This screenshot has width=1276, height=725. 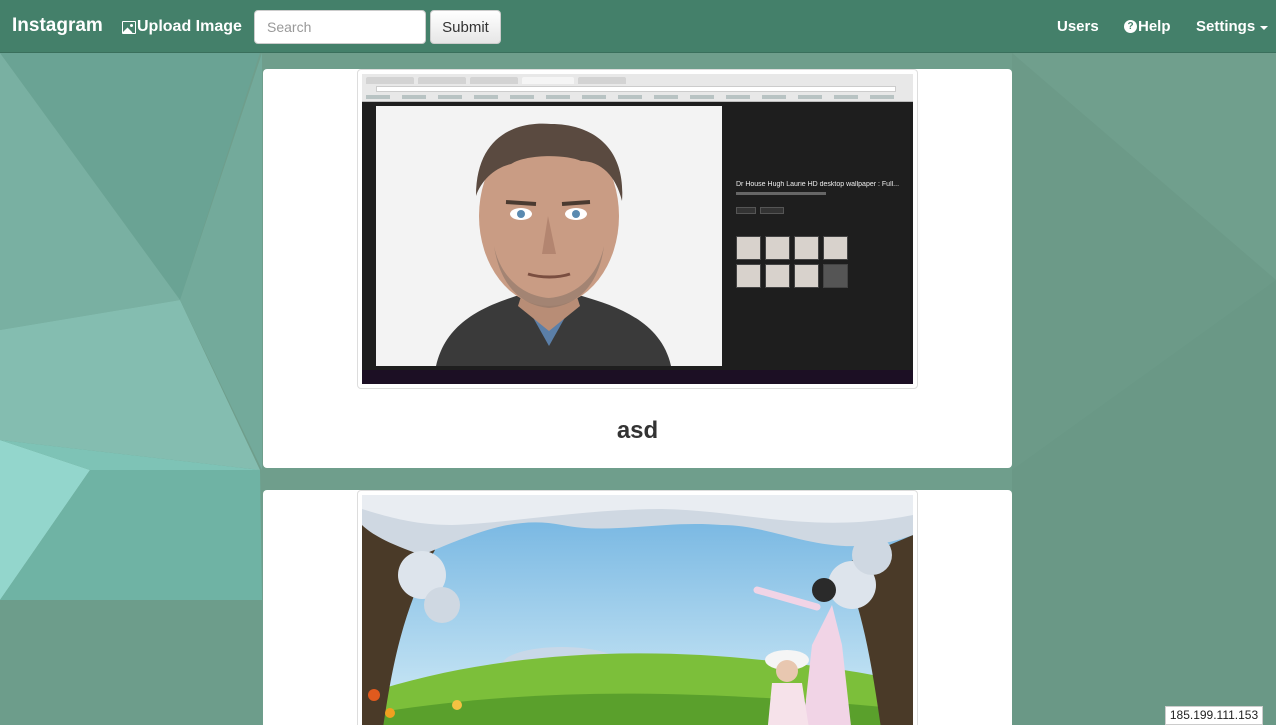 I want to click on users-link: Users, so click(x=1078, y=26).